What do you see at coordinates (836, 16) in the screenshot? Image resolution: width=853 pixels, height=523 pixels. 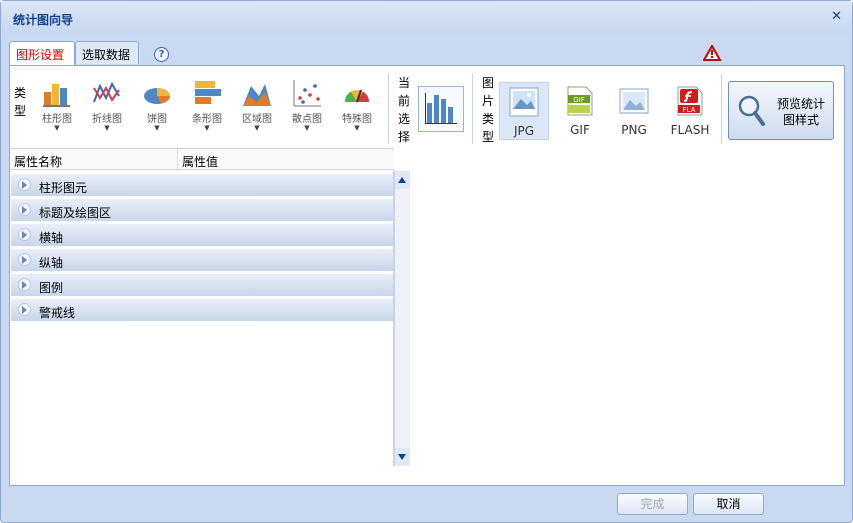 I see `close-icon: ✕` at bounding box center [836, 16].